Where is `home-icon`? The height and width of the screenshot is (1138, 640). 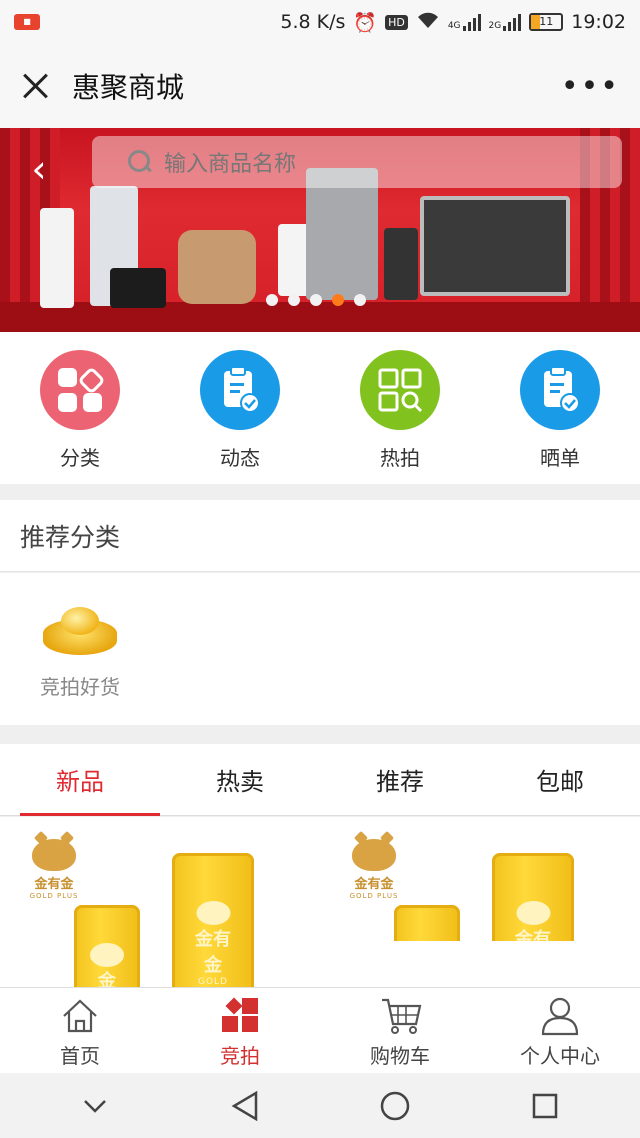
home-icon is located at coordinates (80, 1016).